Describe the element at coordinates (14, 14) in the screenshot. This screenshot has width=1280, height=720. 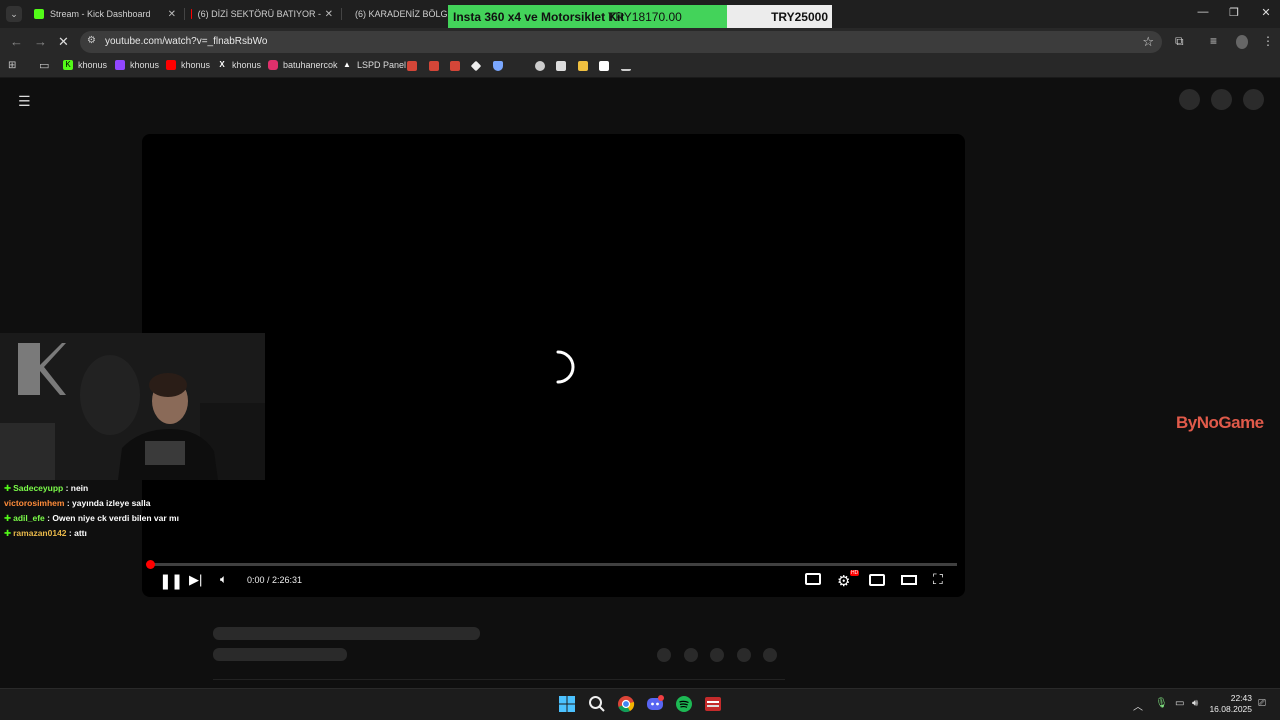
I see `tab-search-button: ⌄` at that location.